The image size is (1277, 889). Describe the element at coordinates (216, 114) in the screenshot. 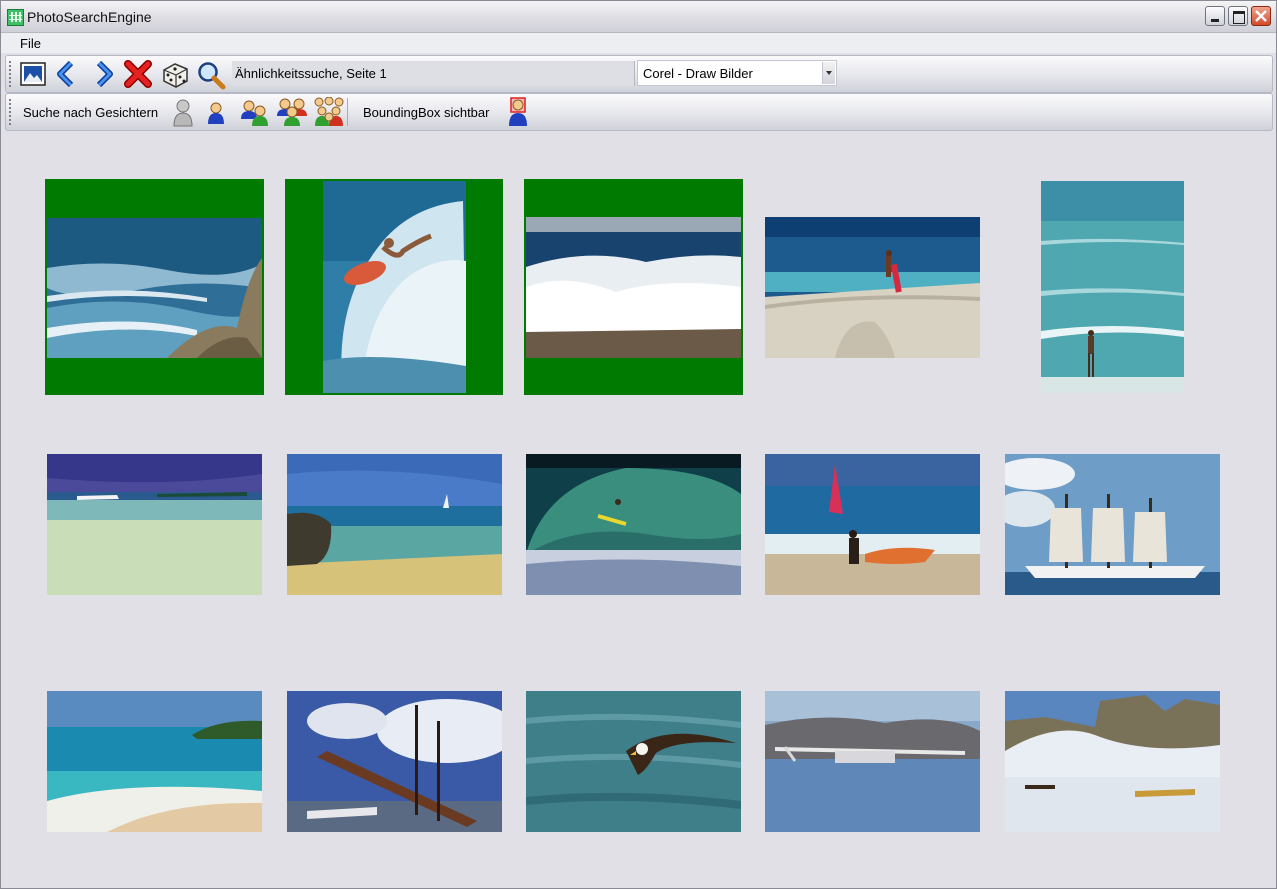

I see `face-single-icon` at that location.